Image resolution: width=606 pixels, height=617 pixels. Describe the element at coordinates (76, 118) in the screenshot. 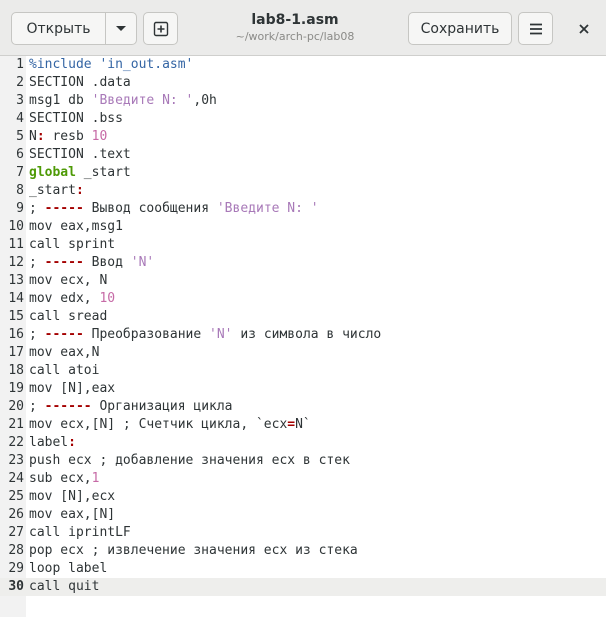

I see `code-token: SECTION .bss` at that location.